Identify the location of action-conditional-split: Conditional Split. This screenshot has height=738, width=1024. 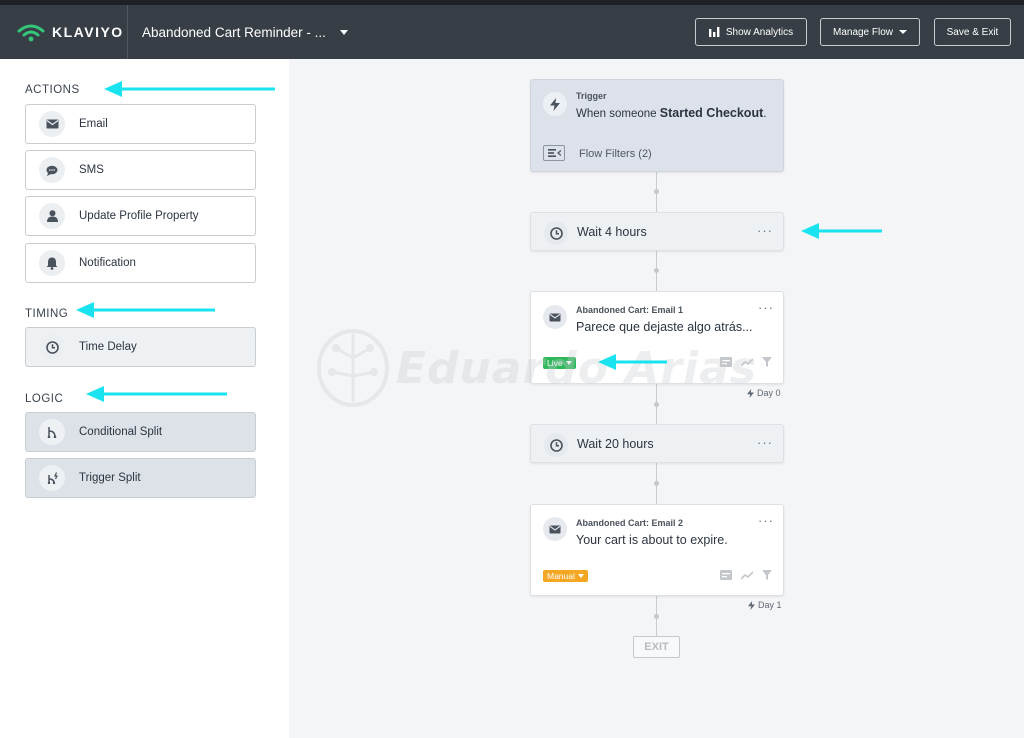
(140, 432).